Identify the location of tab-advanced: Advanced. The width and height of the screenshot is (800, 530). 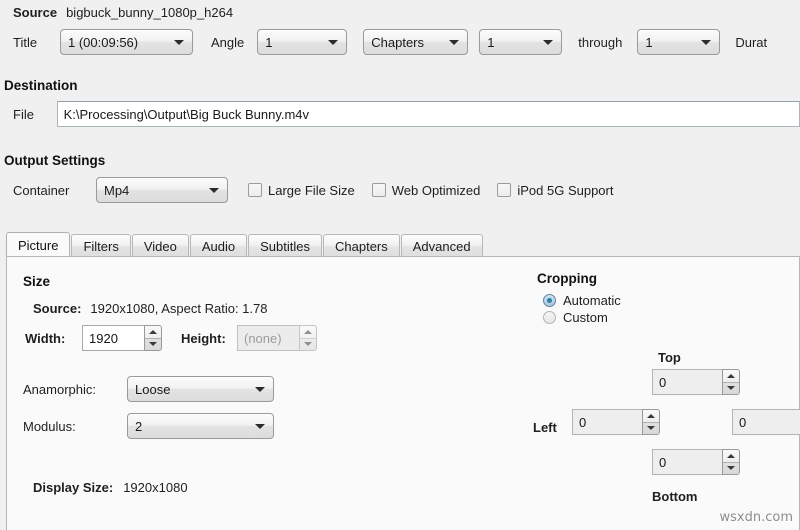
(441, 245).